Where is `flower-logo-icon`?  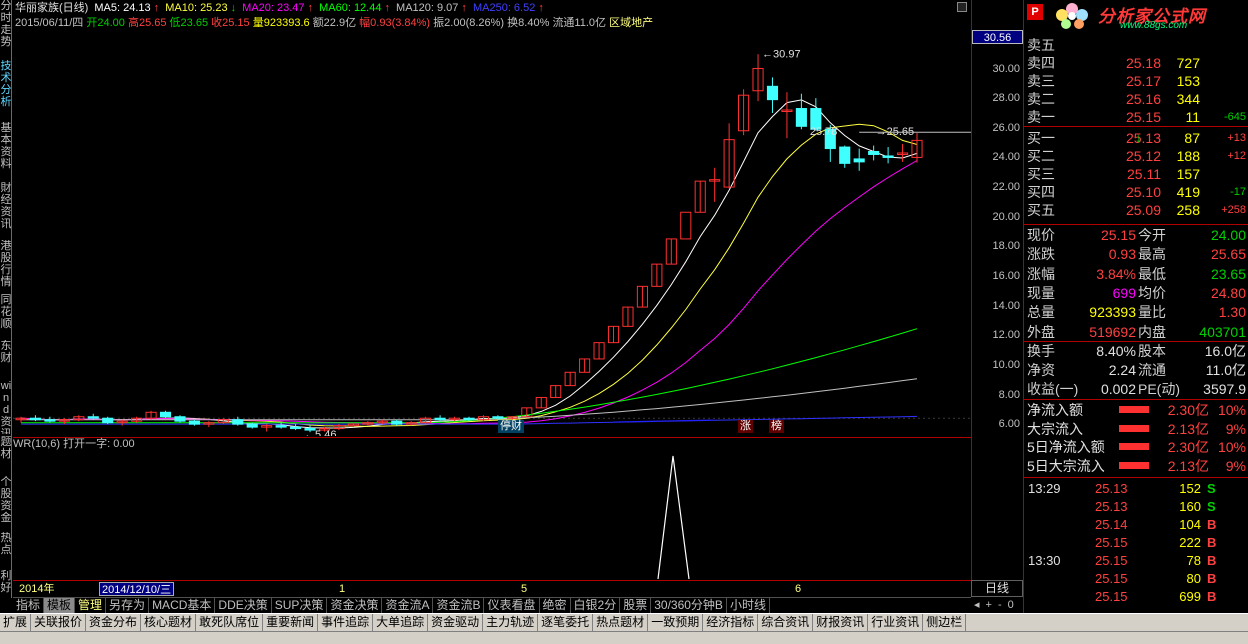
flower-logo-icon is located at coordinates (1072, 16).